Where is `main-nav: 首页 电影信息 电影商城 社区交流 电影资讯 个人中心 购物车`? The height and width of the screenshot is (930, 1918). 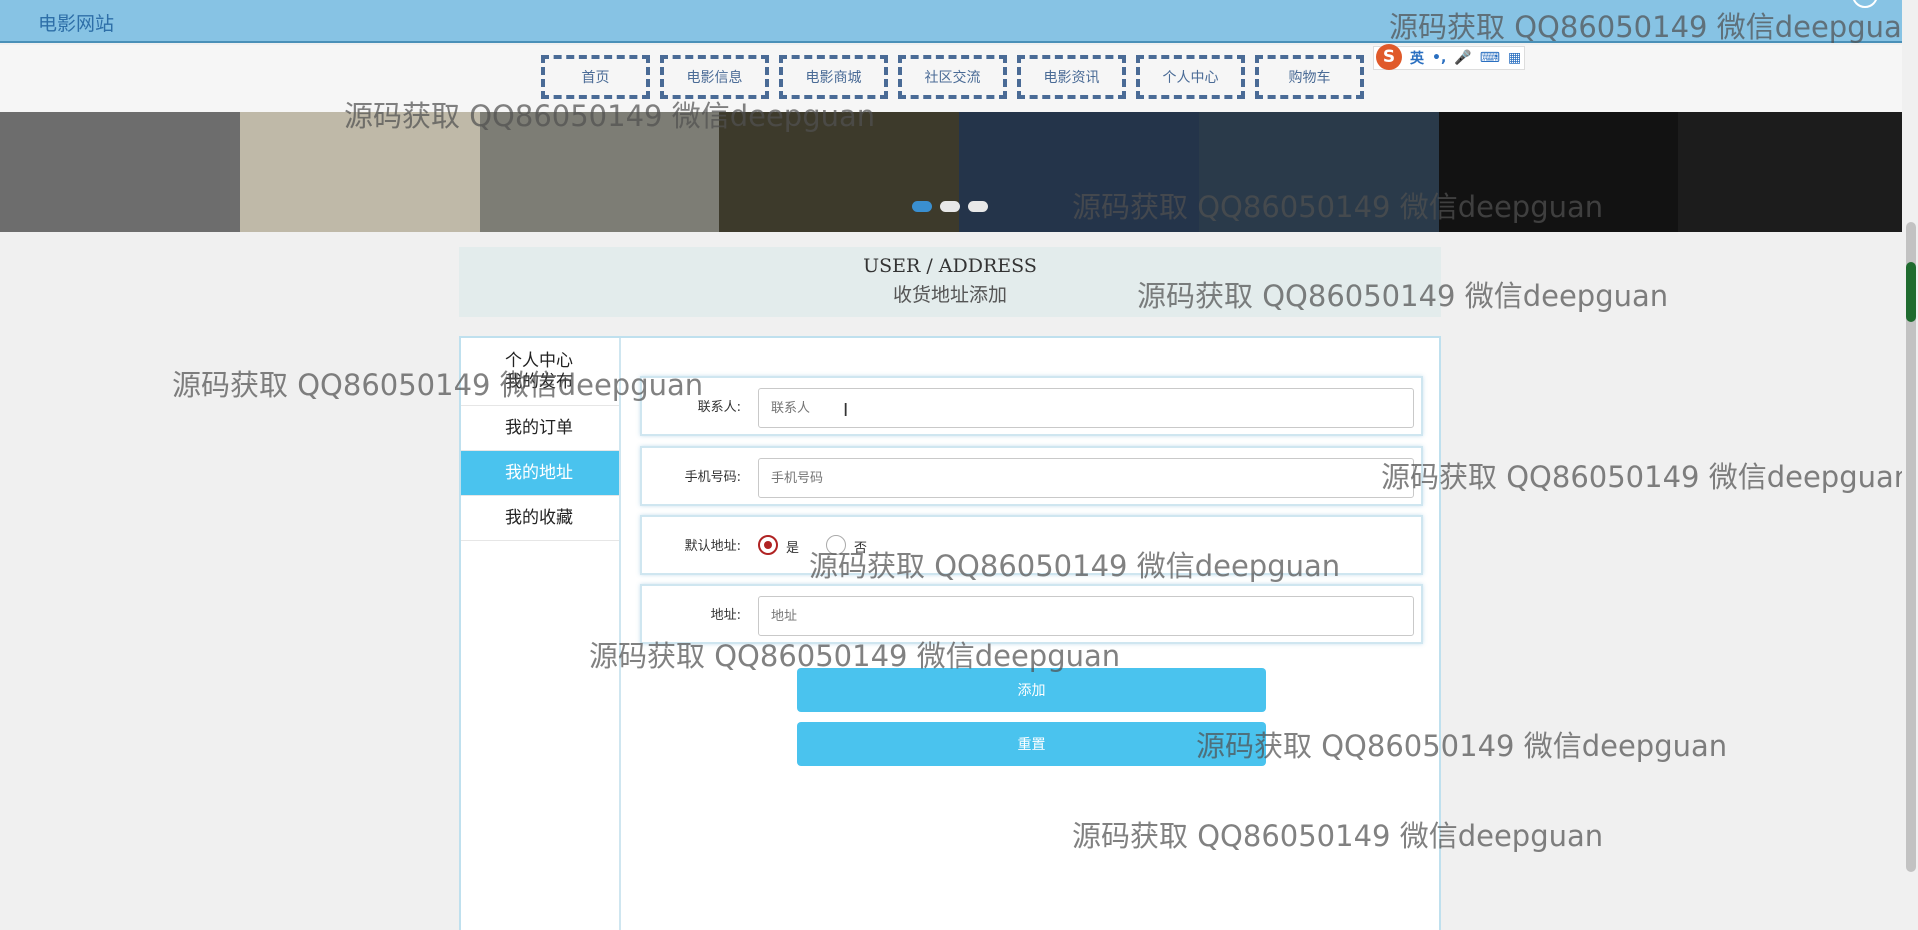
main-nav: 首页 电影信息 电影商城 社区交流 电影资讯 个人中心 购物车 is located at coordinates (957, 77).